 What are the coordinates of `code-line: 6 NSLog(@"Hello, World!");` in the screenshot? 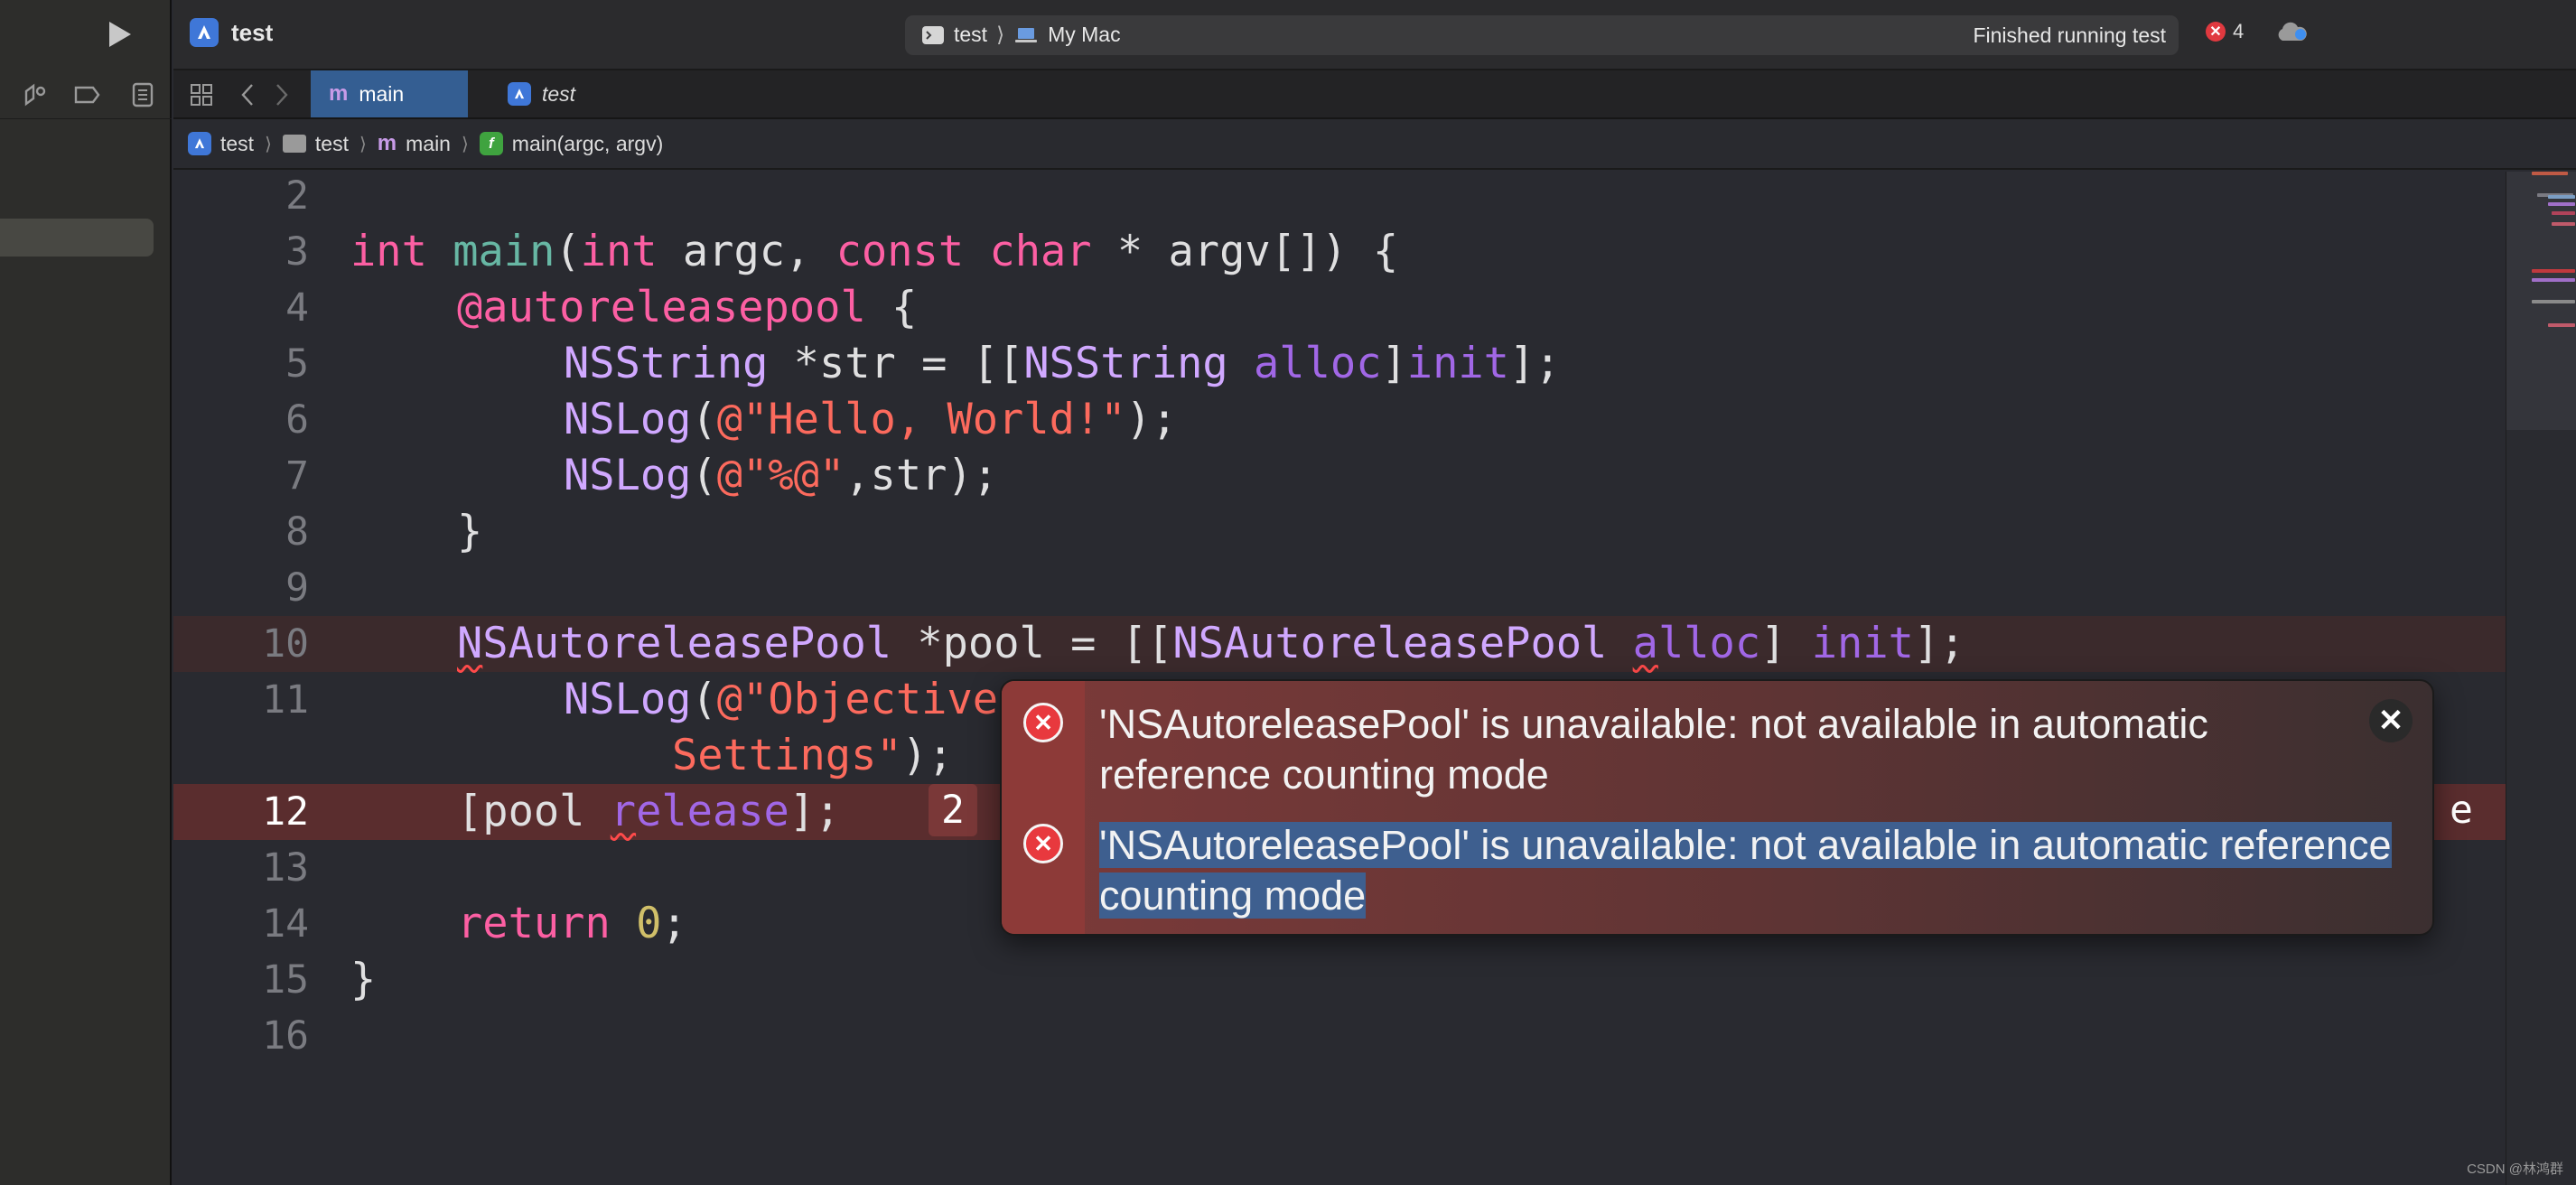 It's located at (1340, 420).